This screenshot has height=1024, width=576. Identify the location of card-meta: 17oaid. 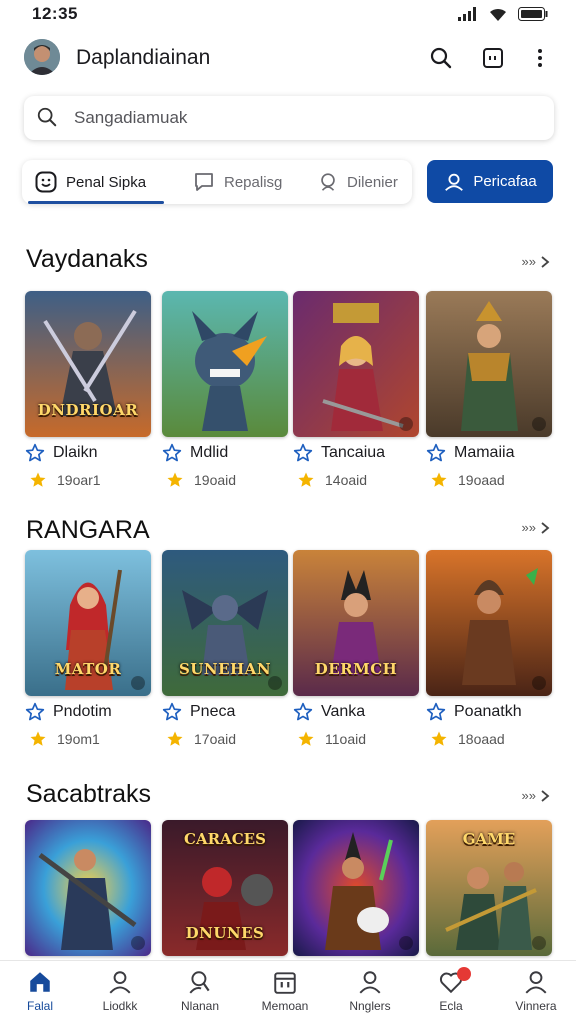
(201, 739).